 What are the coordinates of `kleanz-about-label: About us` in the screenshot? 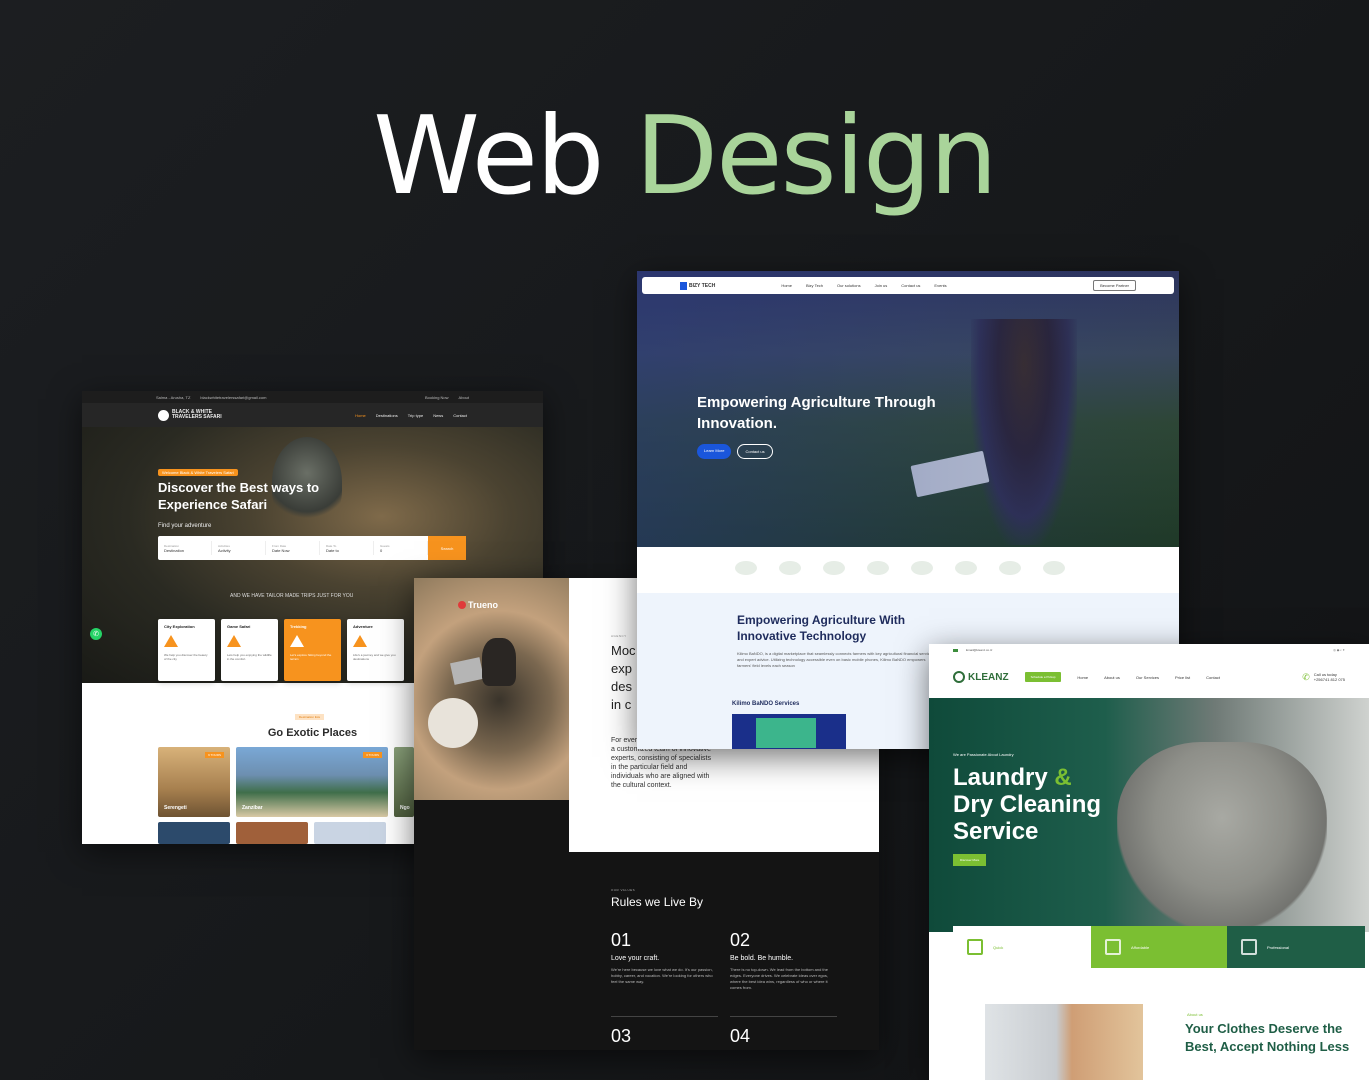 It's located at (1195, 1014).